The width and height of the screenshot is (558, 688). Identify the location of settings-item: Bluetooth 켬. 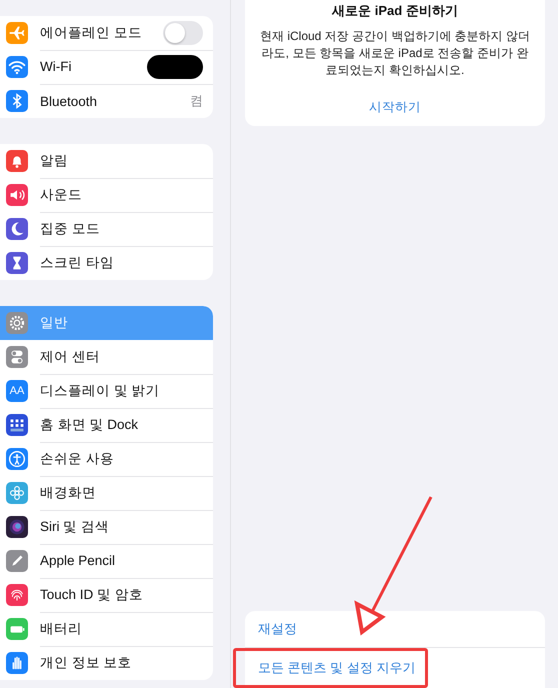
(106, 101).